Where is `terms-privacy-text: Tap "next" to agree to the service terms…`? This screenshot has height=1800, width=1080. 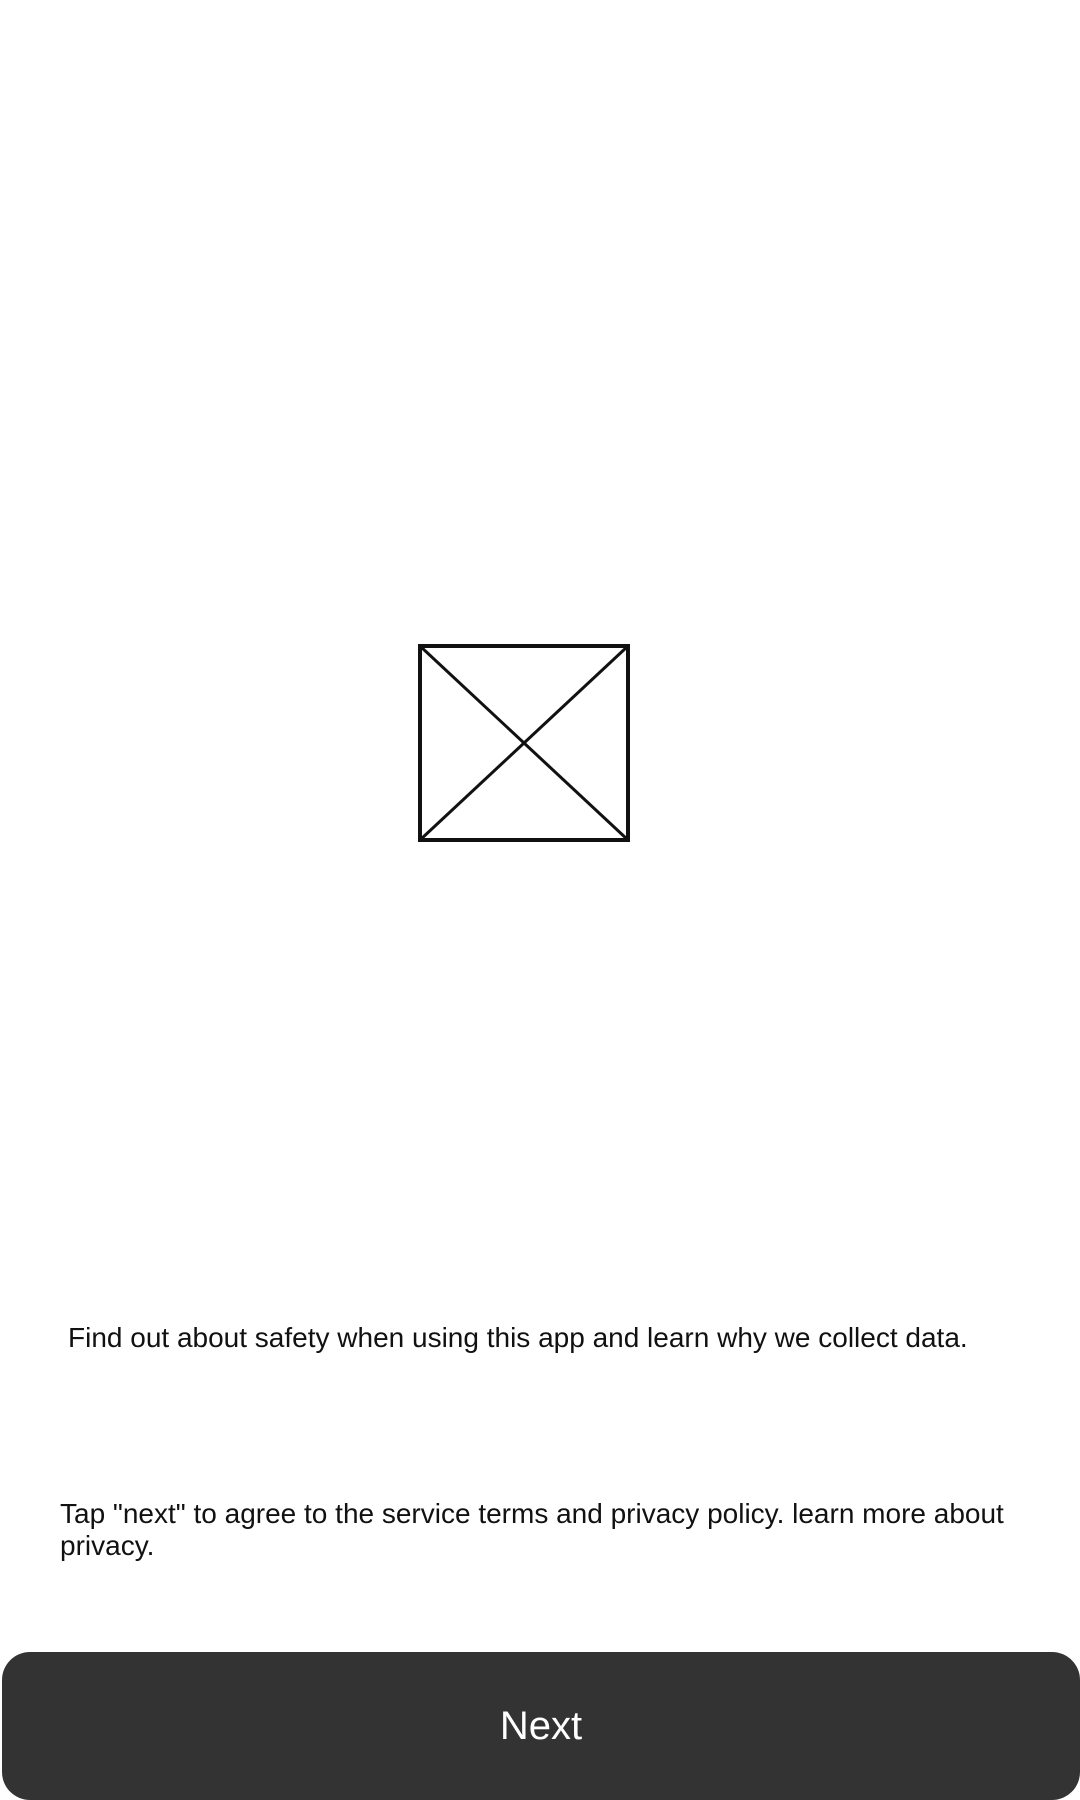
terms-privacy-text: Tap "next" to agree to the service terms… is located at coordinates (535, 1530).